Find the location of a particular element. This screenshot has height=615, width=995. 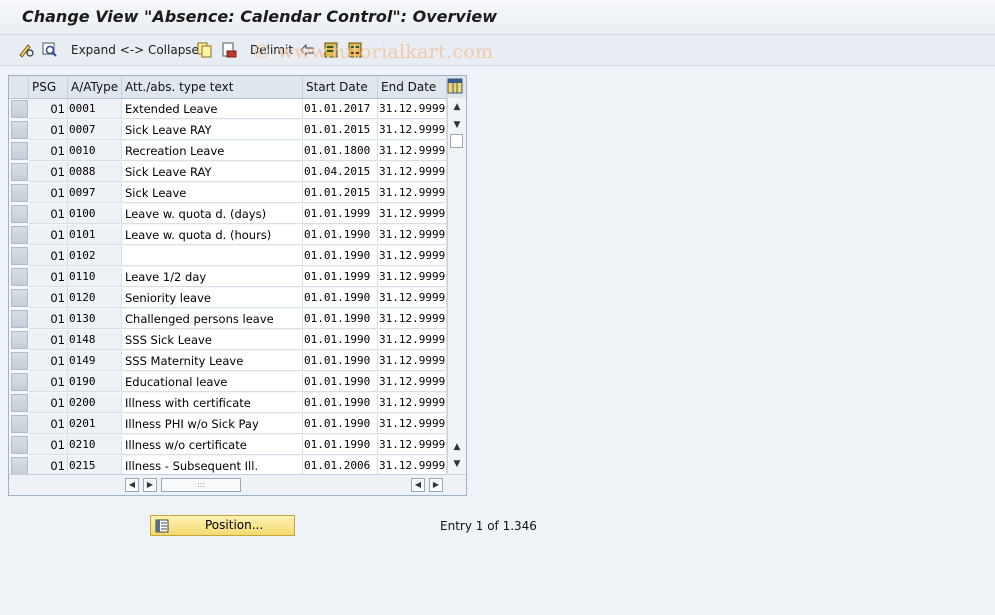

column-header-psg: PSG is located at coordinates (48, 87).